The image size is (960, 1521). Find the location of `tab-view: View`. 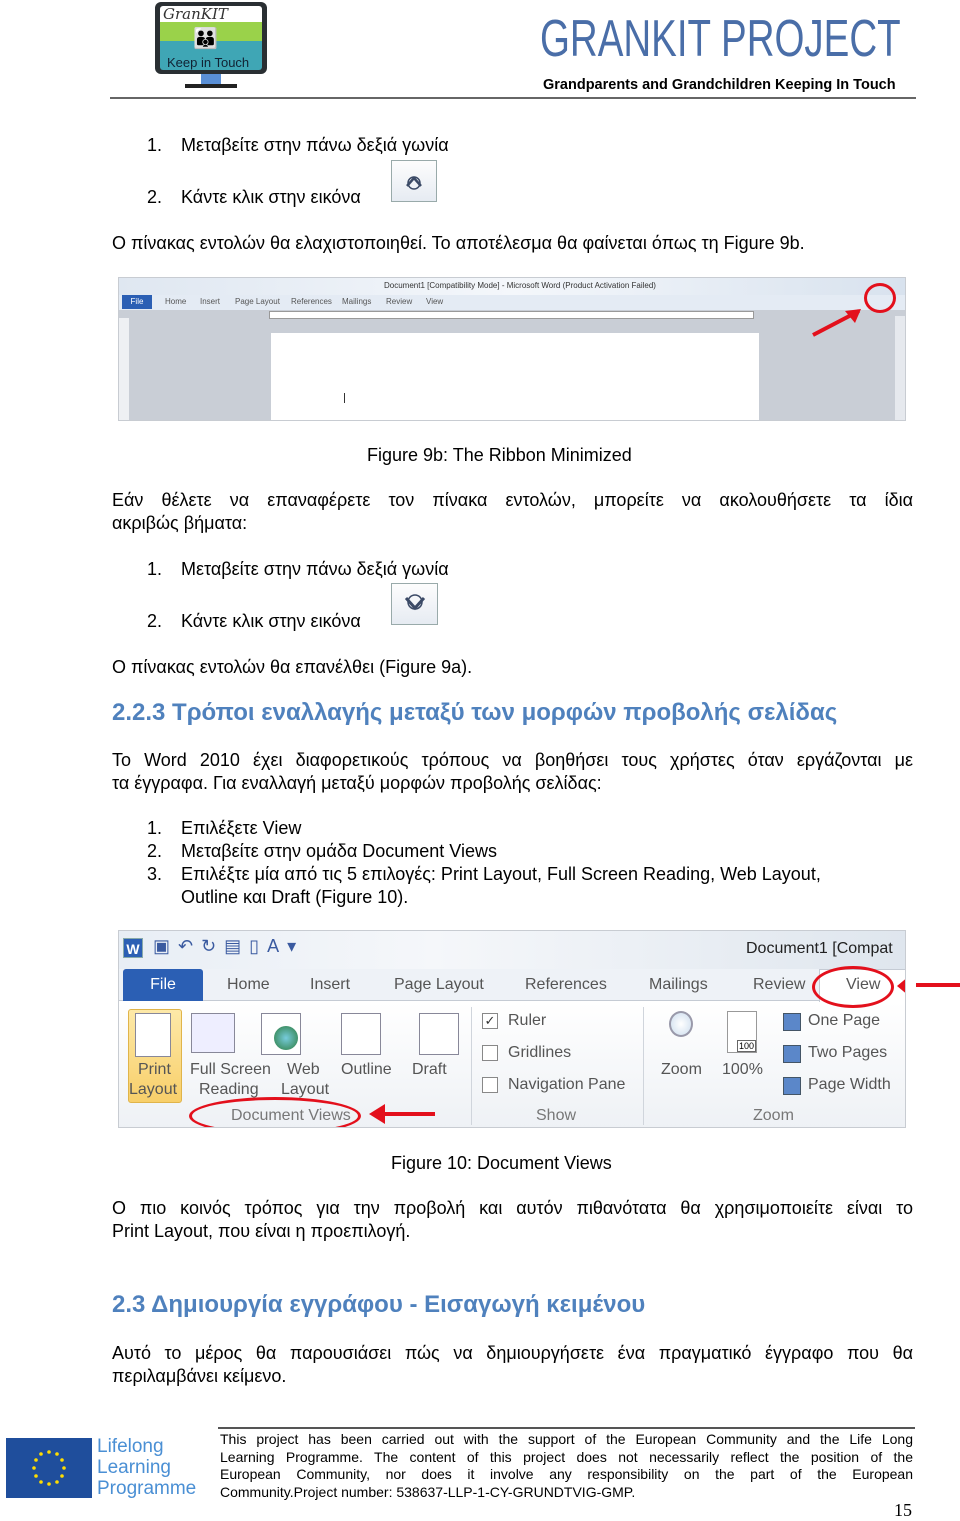

tab-view: View is located at coordinates (434, 301).